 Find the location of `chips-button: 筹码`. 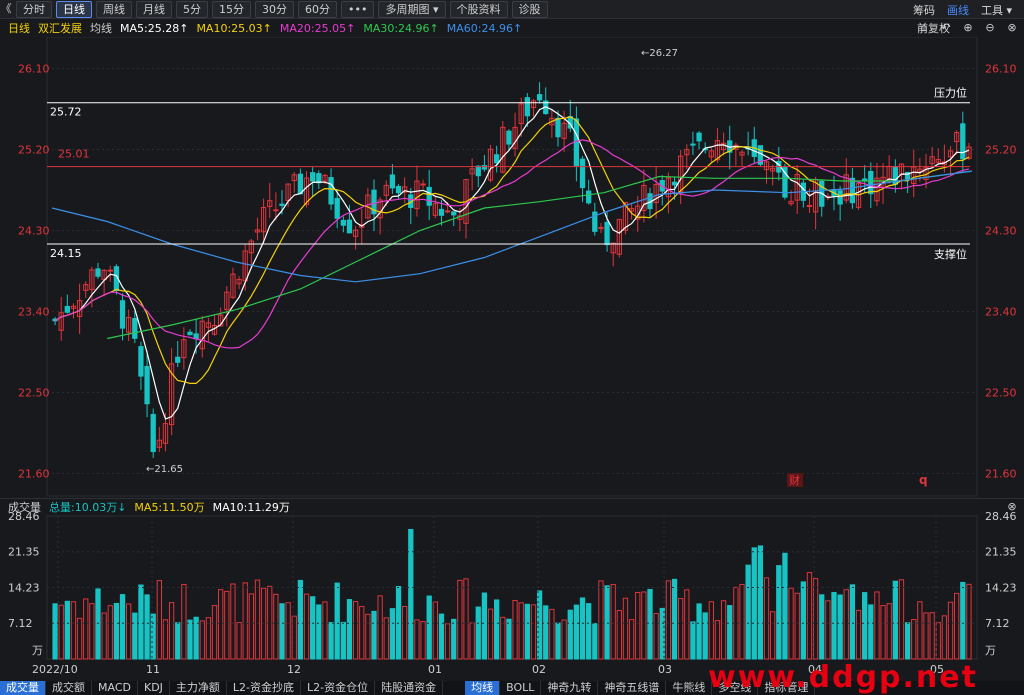

chips-button: 筹码 is located at coordinates (924, 10).